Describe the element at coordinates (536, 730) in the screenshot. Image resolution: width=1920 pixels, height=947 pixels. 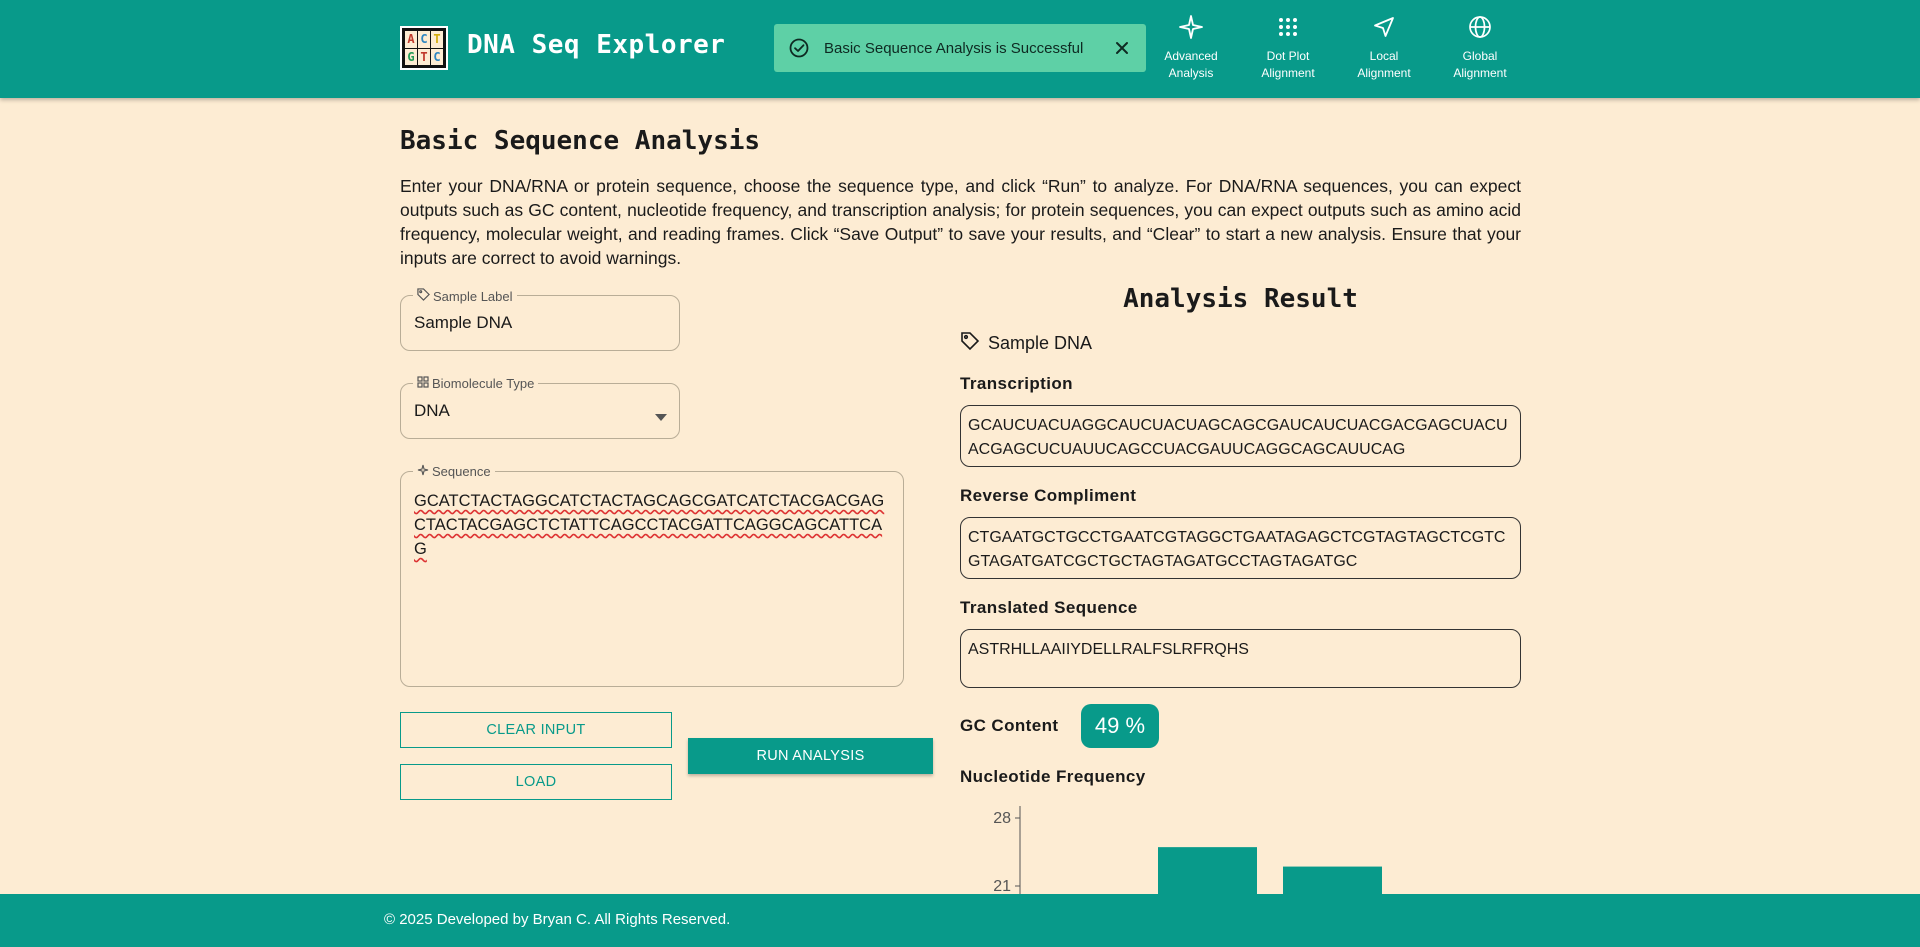
I see `clear-input-button: CLEAR INPUT` at that location.